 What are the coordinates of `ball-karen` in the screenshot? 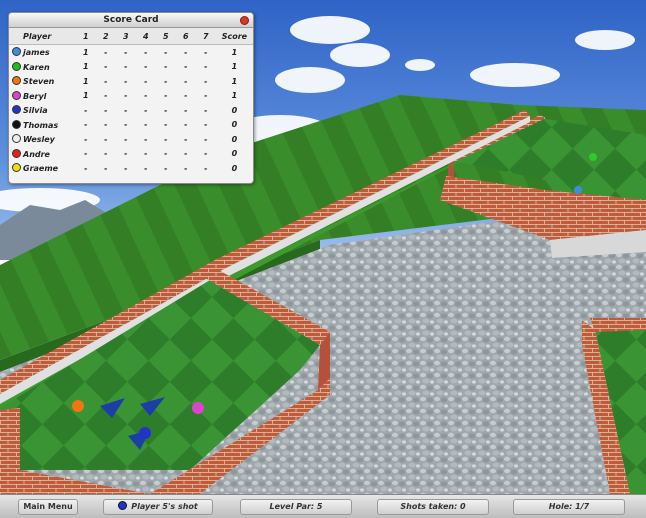 It's located at (593, 157).